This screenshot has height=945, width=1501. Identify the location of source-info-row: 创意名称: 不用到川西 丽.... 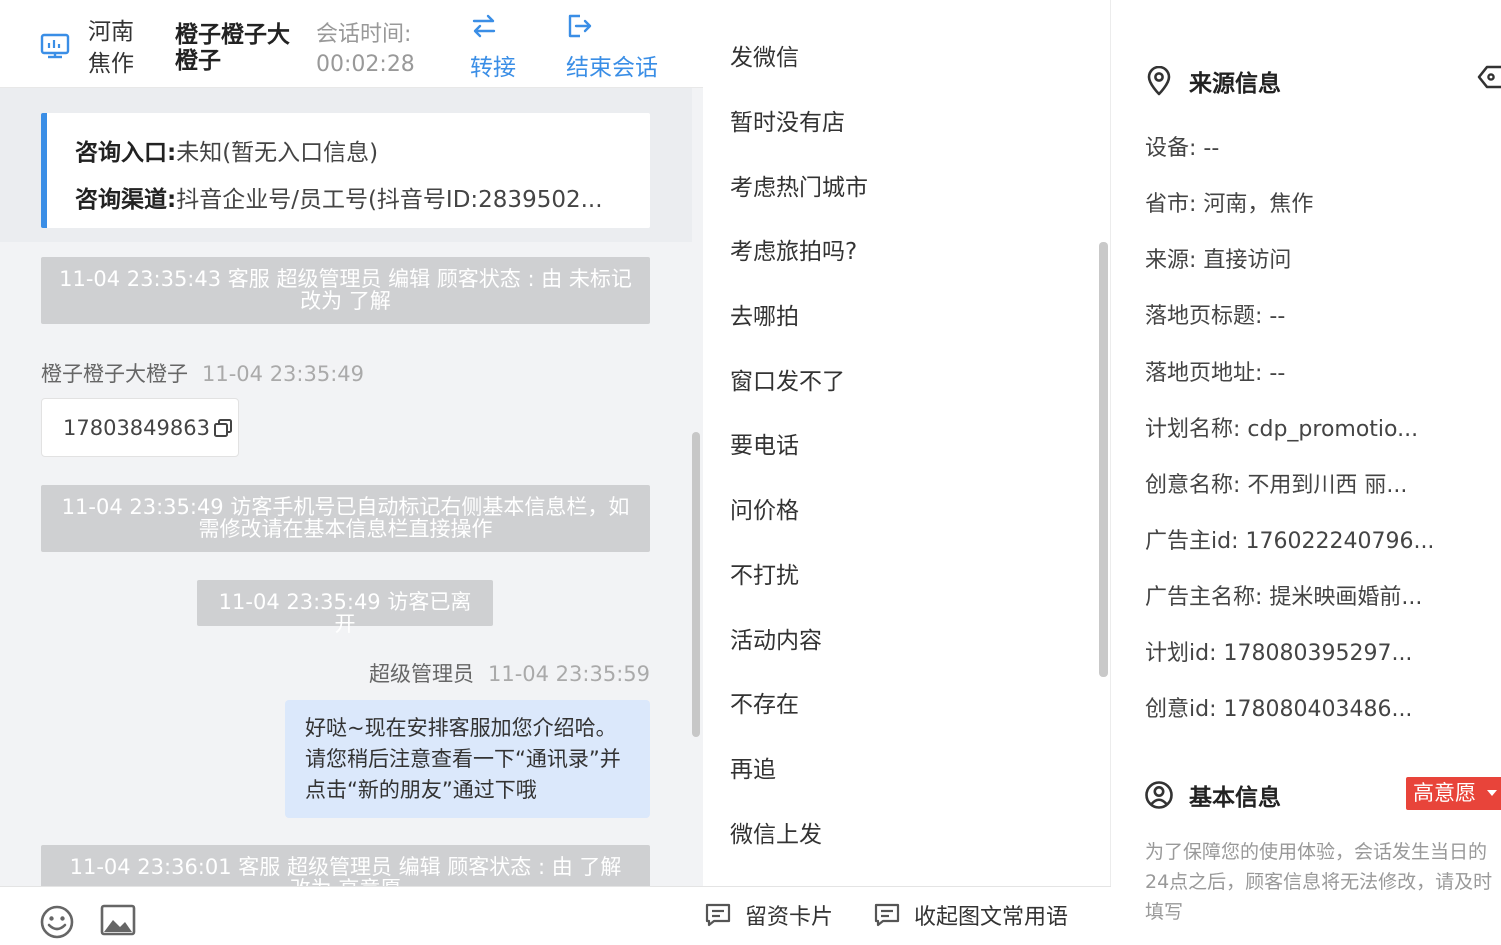
(1276, 485).